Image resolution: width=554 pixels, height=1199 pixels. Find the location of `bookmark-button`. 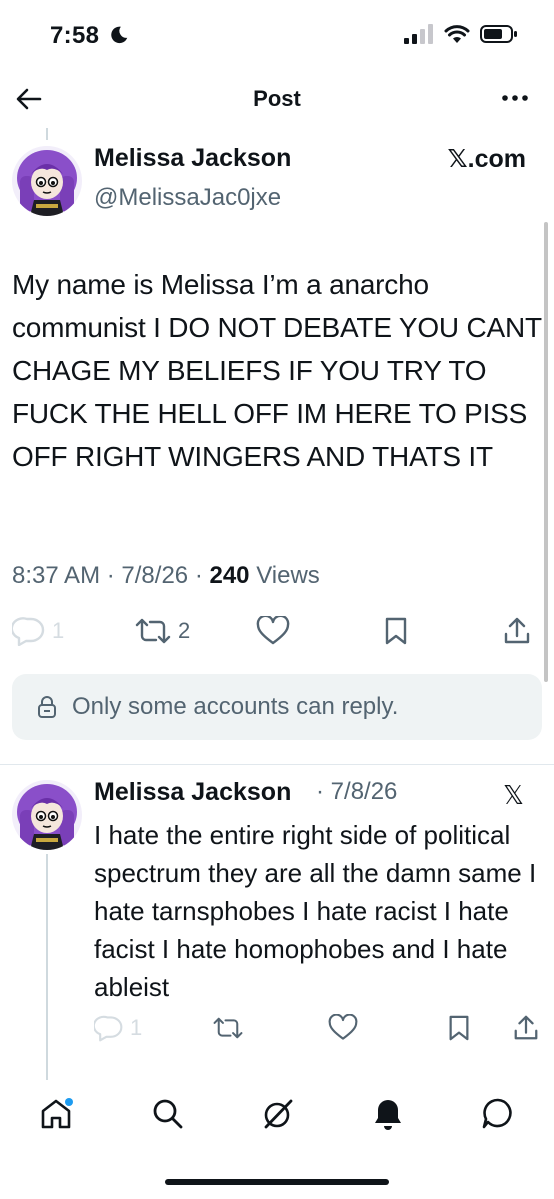

bookmark-button is located at coordinates (396, 631).